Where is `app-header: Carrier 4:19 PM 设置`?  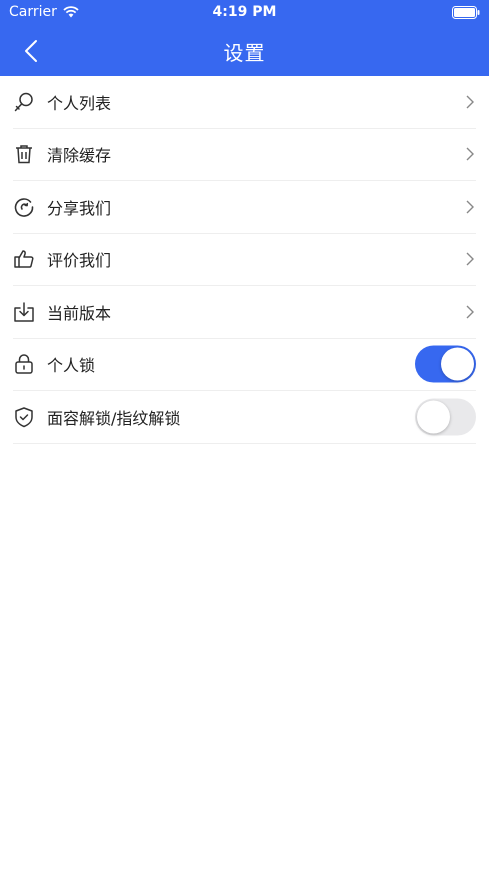
app-header: Carrier 4:19 PM 设置 is located at coordinates (244, 38).